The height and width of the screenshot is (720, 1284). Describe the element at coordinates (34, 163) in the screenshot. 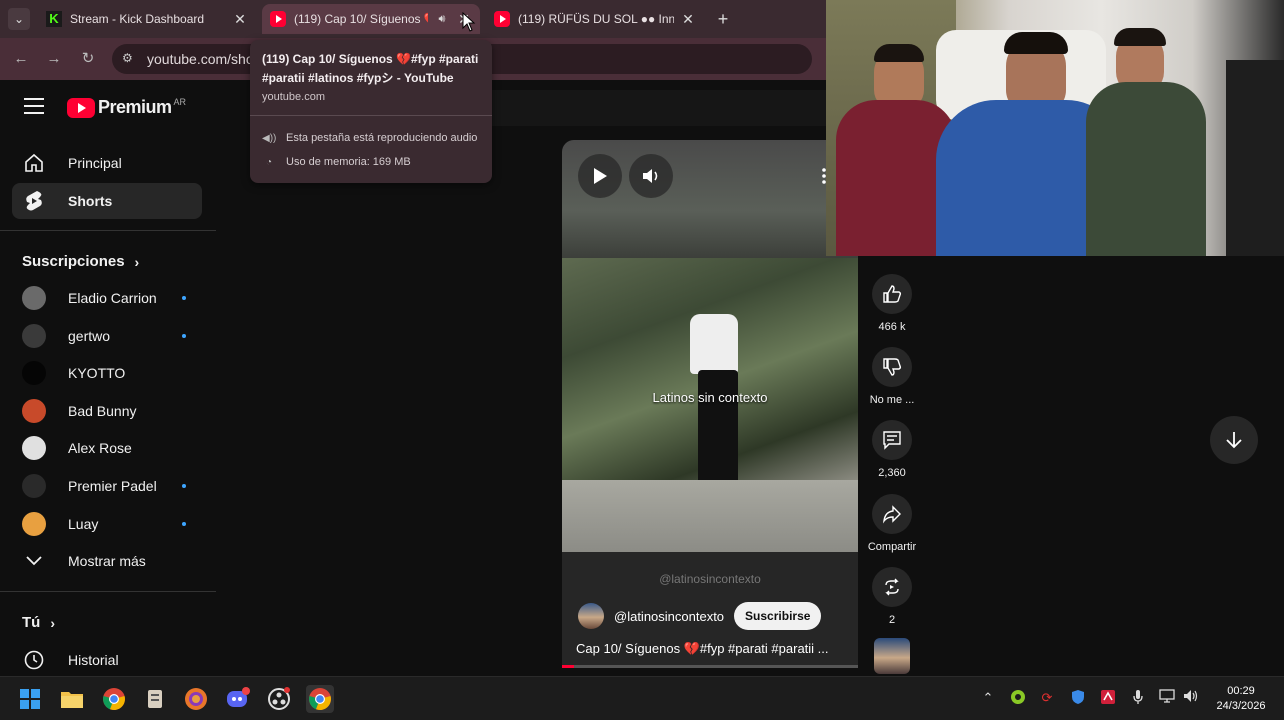

I see `home-icon` at that location.